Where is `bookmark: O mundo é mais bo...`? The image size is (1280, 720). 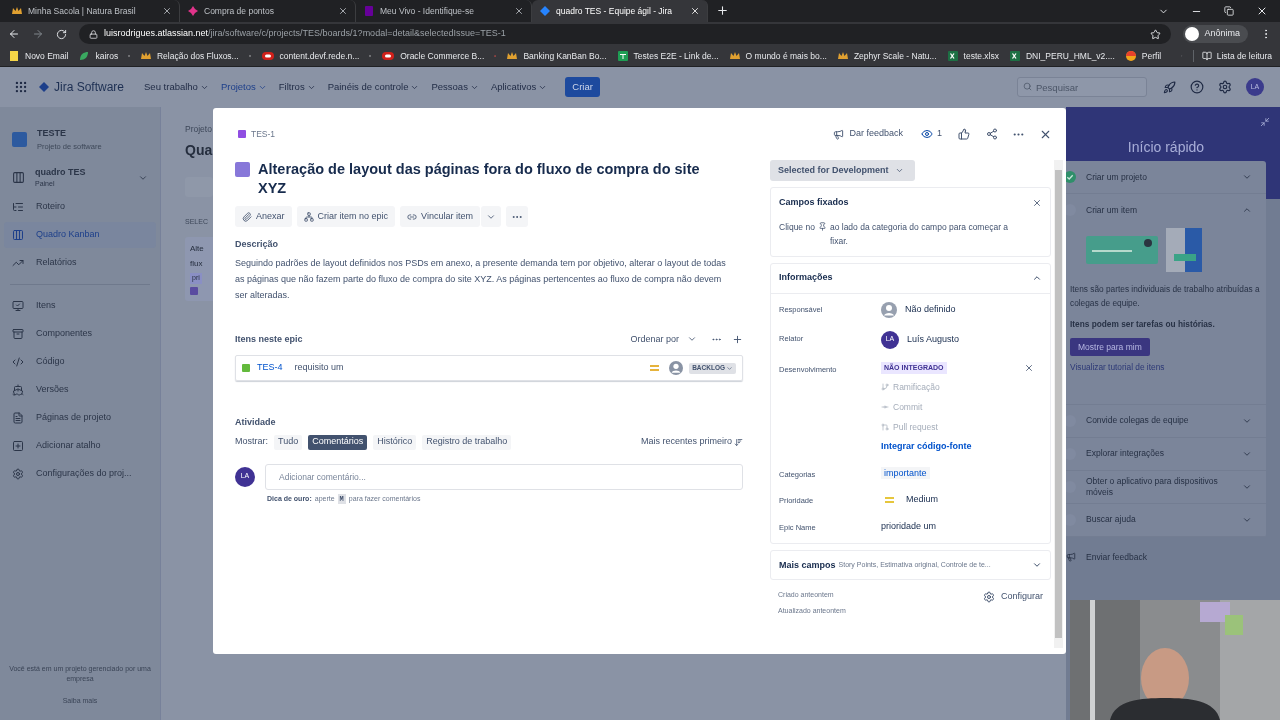
bookmark: O mundo é mais bo... is located at coordinates (777, 56).